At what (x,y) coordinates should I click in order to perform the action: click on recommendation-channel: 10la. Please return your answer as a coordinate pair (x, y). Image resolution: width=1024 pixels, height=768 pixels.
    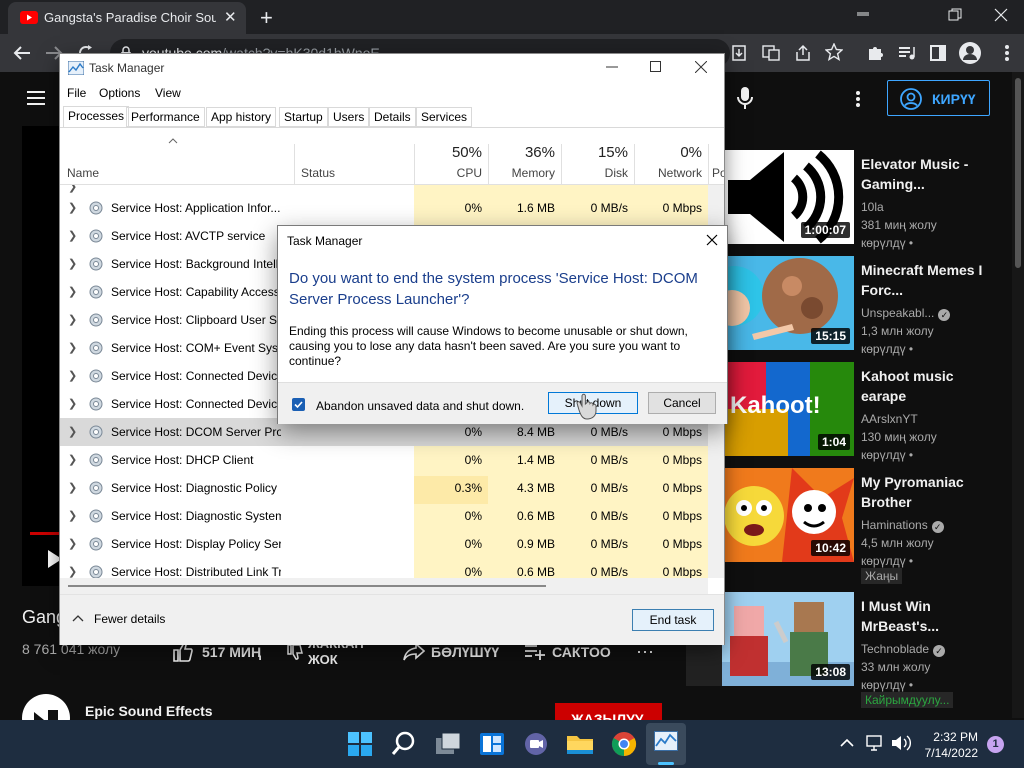
    Looking at the image, I should click on (872, 207).